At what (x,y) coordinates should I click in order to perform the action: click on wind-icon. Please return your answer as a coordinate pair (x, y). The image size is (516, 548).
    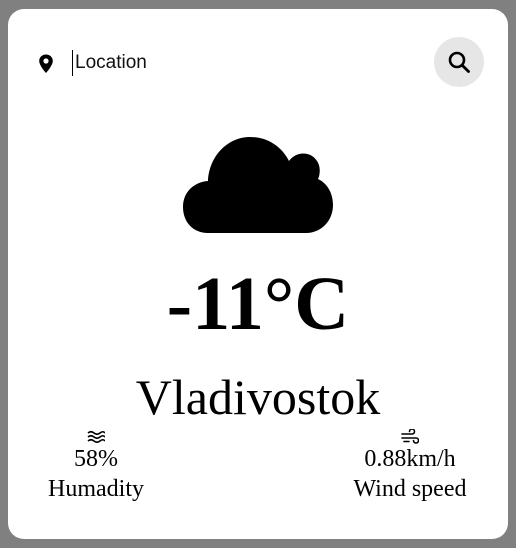
    Looking at the image, I should click on (410, 436).